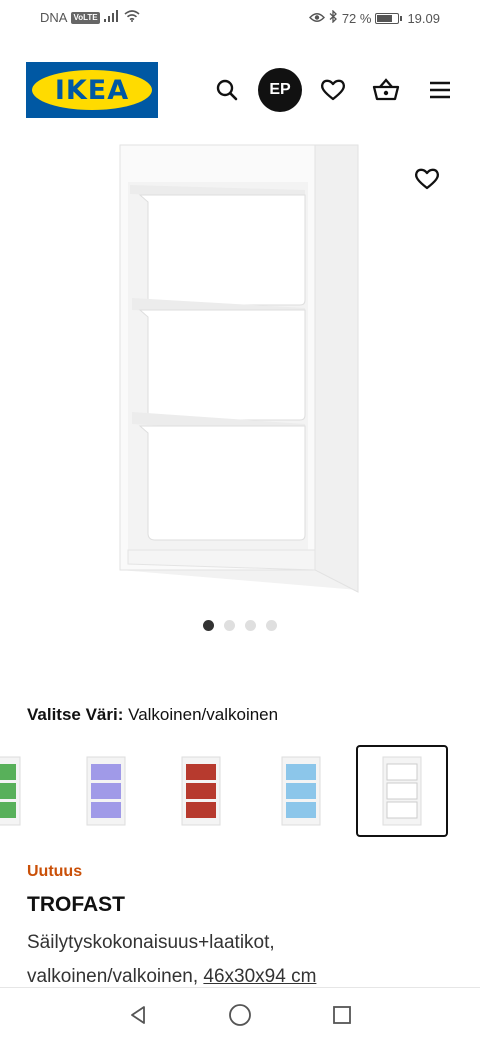 The width and height of the screenshot is (480, 1040). What do you see at coordinates (151, 942) in the screenshot?
I see `description-line-1: Säilytyskokonaisuus+laatikot,` at bounding box center [151, 942].